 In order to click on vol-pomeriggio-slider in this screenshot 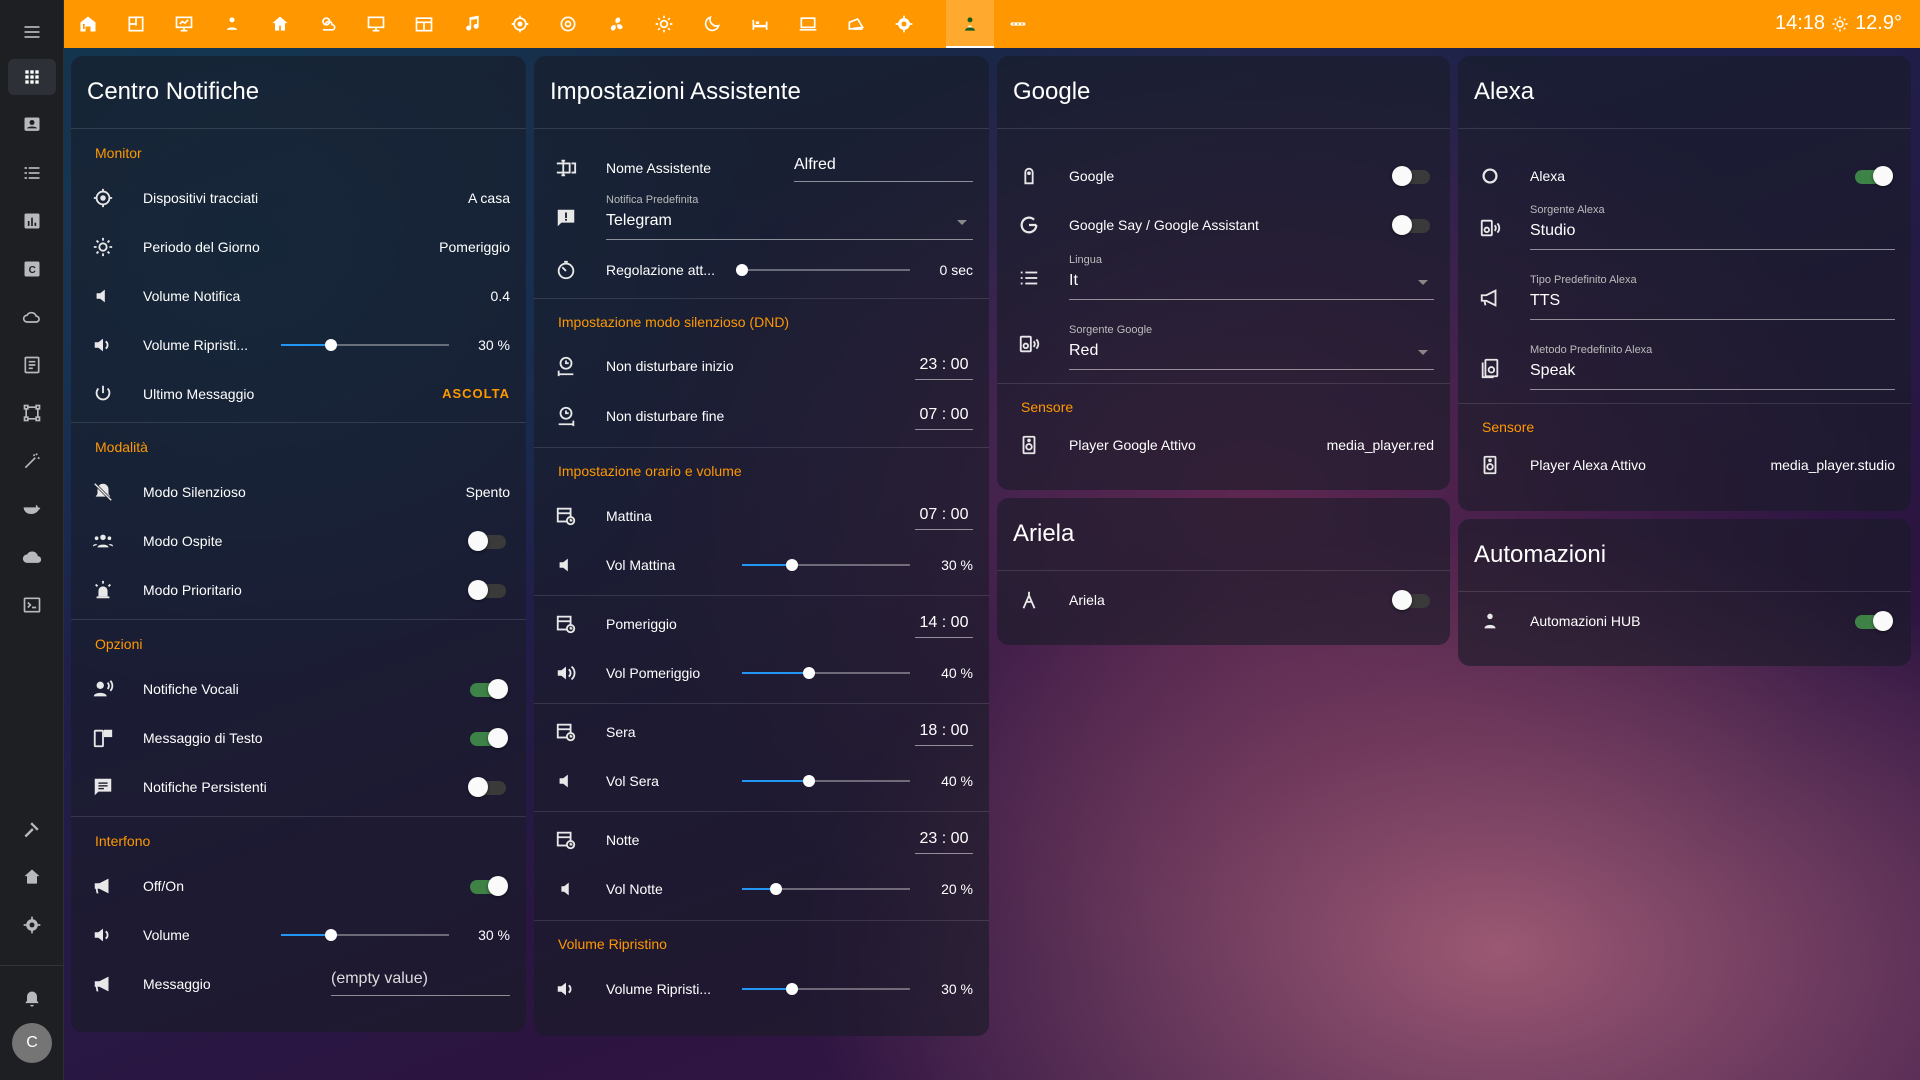, I will do `click(826, 673)`.